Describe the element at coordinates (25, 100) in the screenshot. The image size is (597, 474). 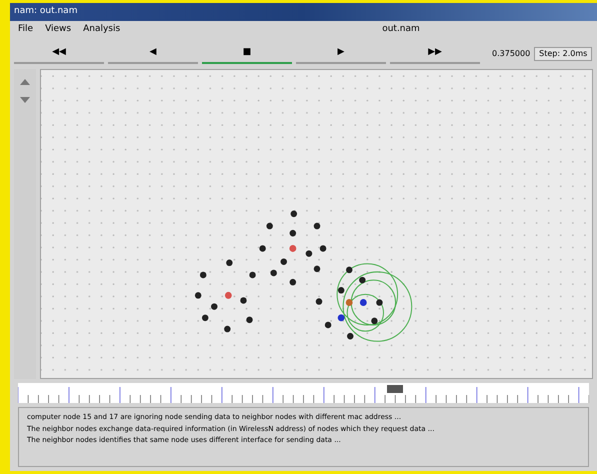
I see `zoom-out-icon` at that location.